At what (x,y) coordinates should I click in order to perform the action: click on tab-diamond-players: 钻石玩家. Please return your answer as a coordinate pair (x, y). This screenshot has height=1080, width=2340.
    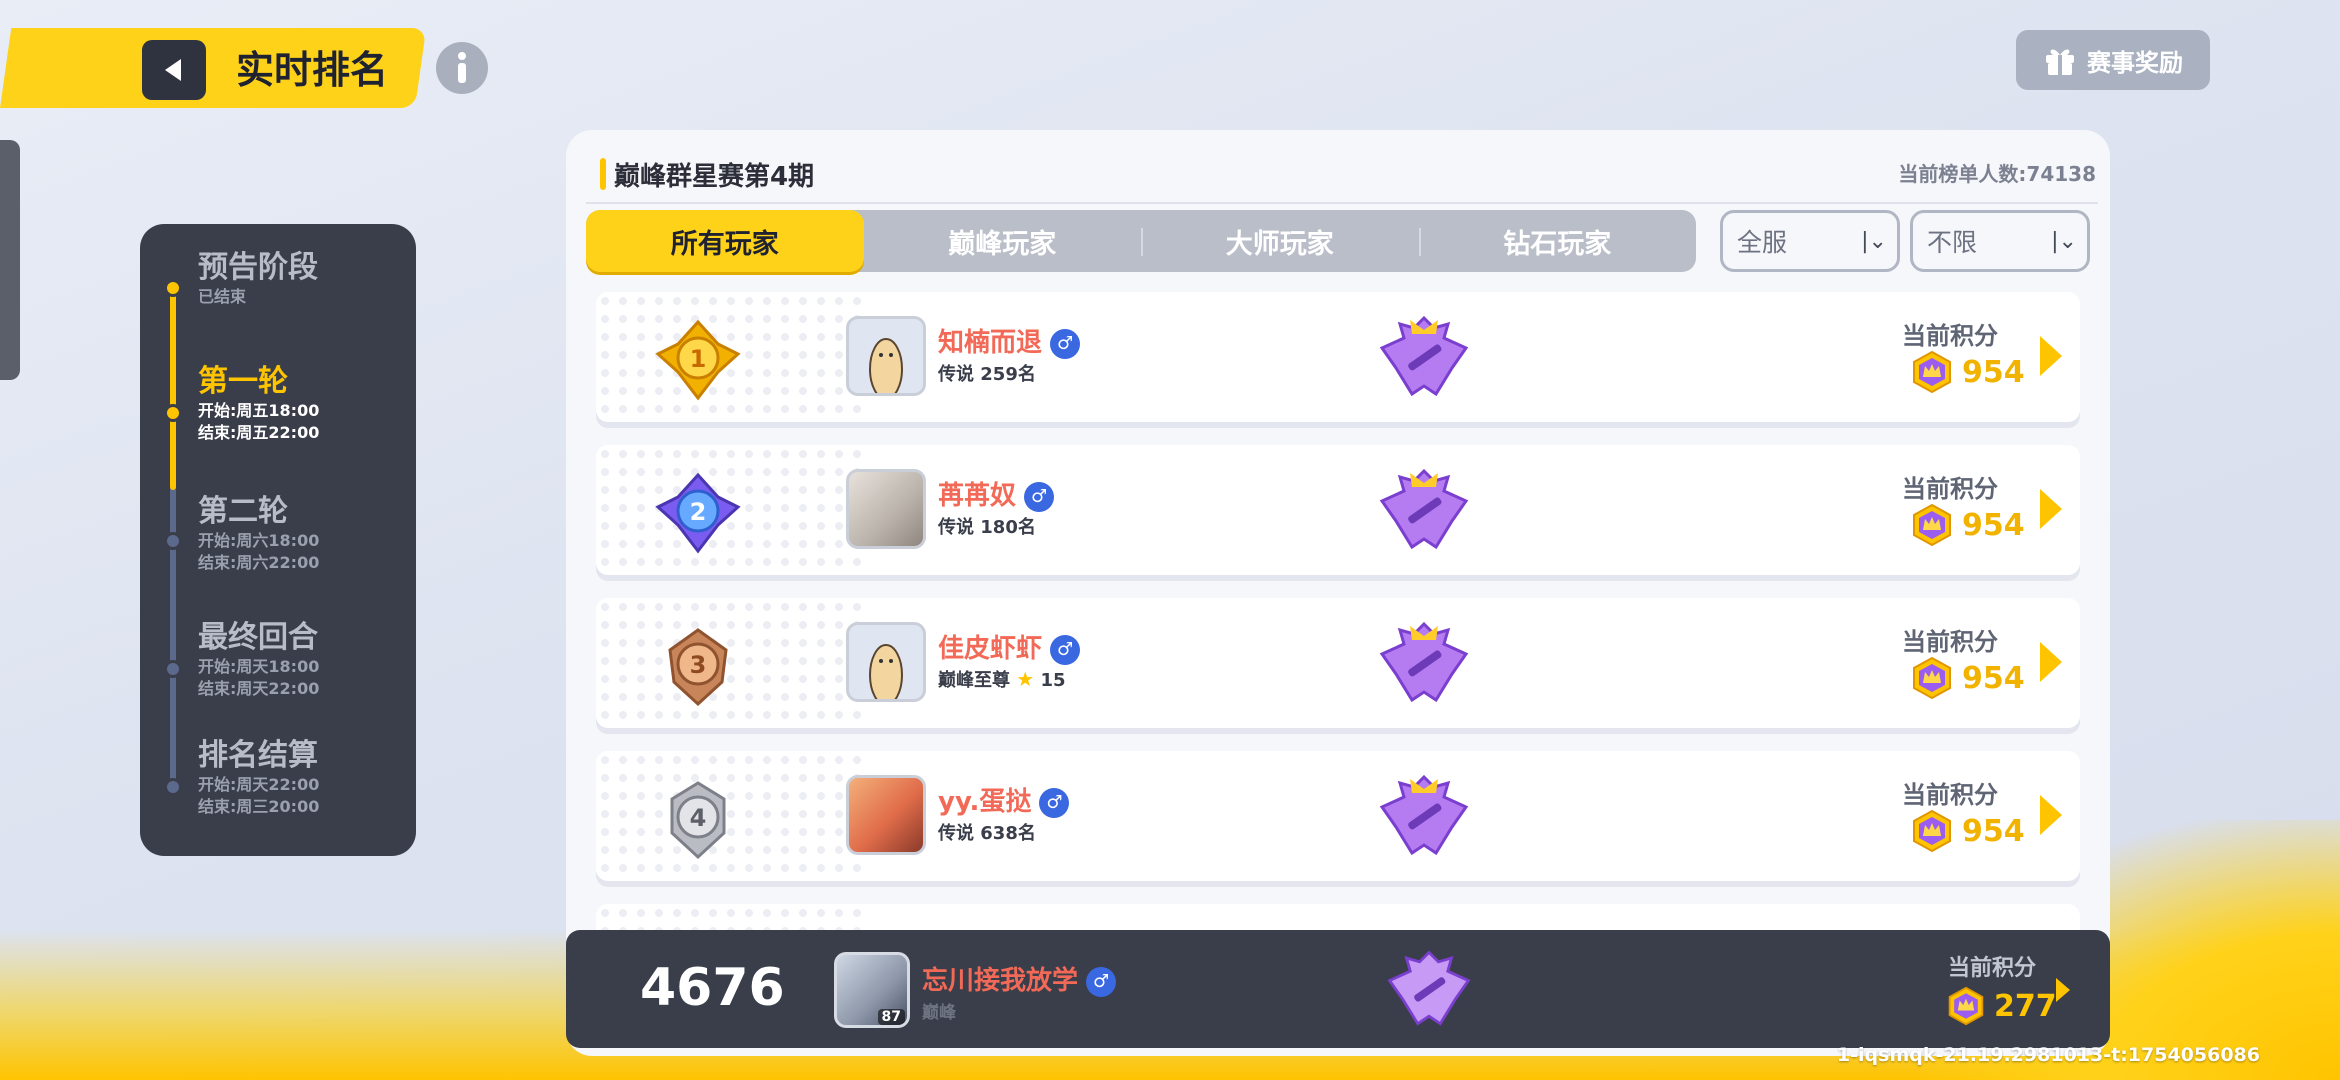
    Looking at the image, I should click on (1557, 241).